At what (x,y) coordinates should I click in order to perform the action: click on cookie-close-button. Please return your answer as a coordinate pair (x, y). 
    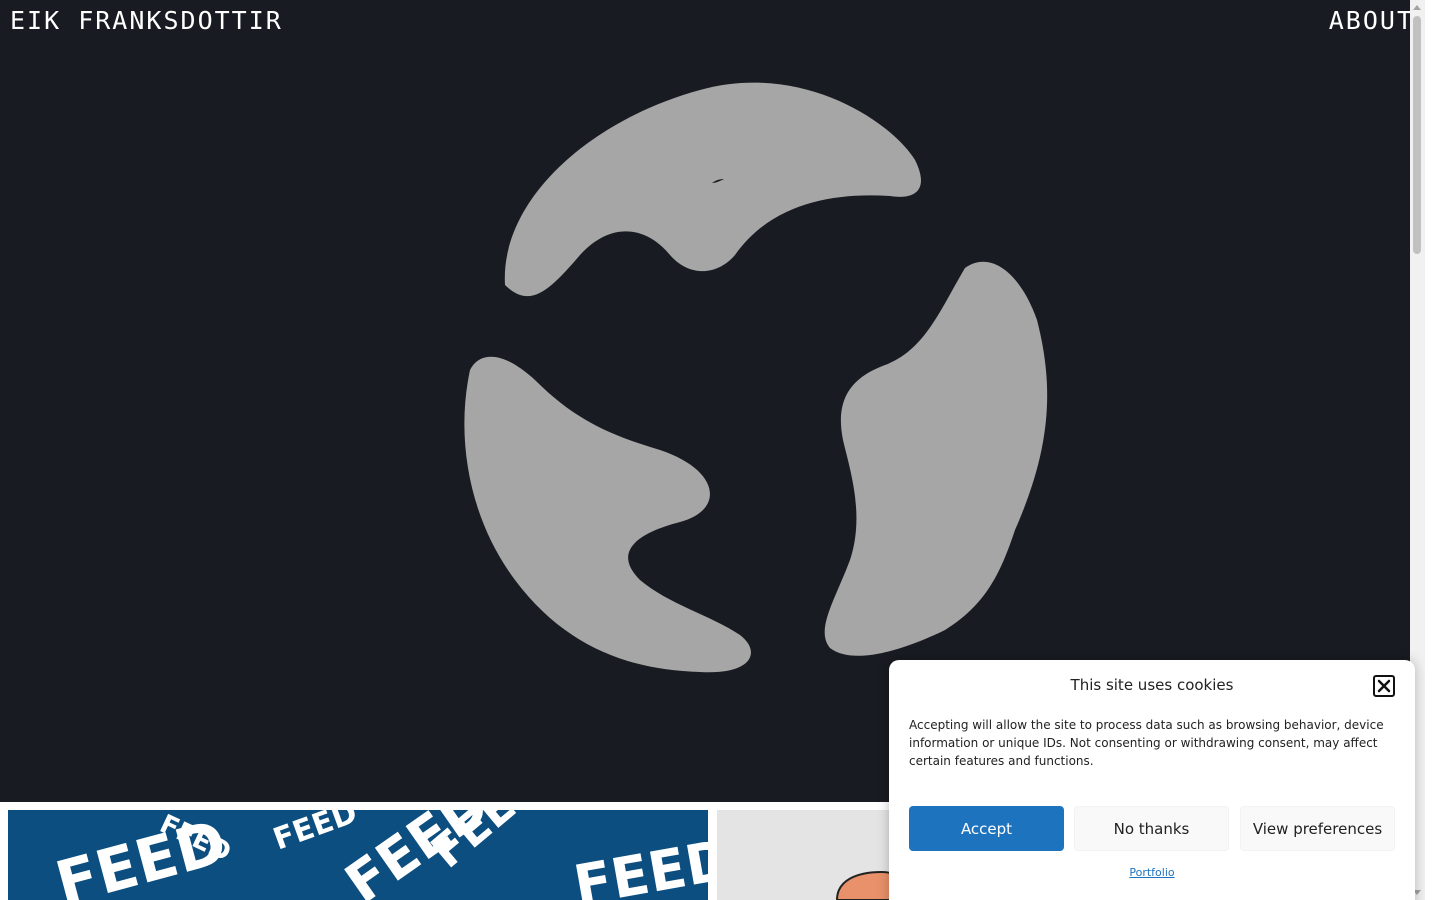
    Looking at the image, I should click on (1384, 686).